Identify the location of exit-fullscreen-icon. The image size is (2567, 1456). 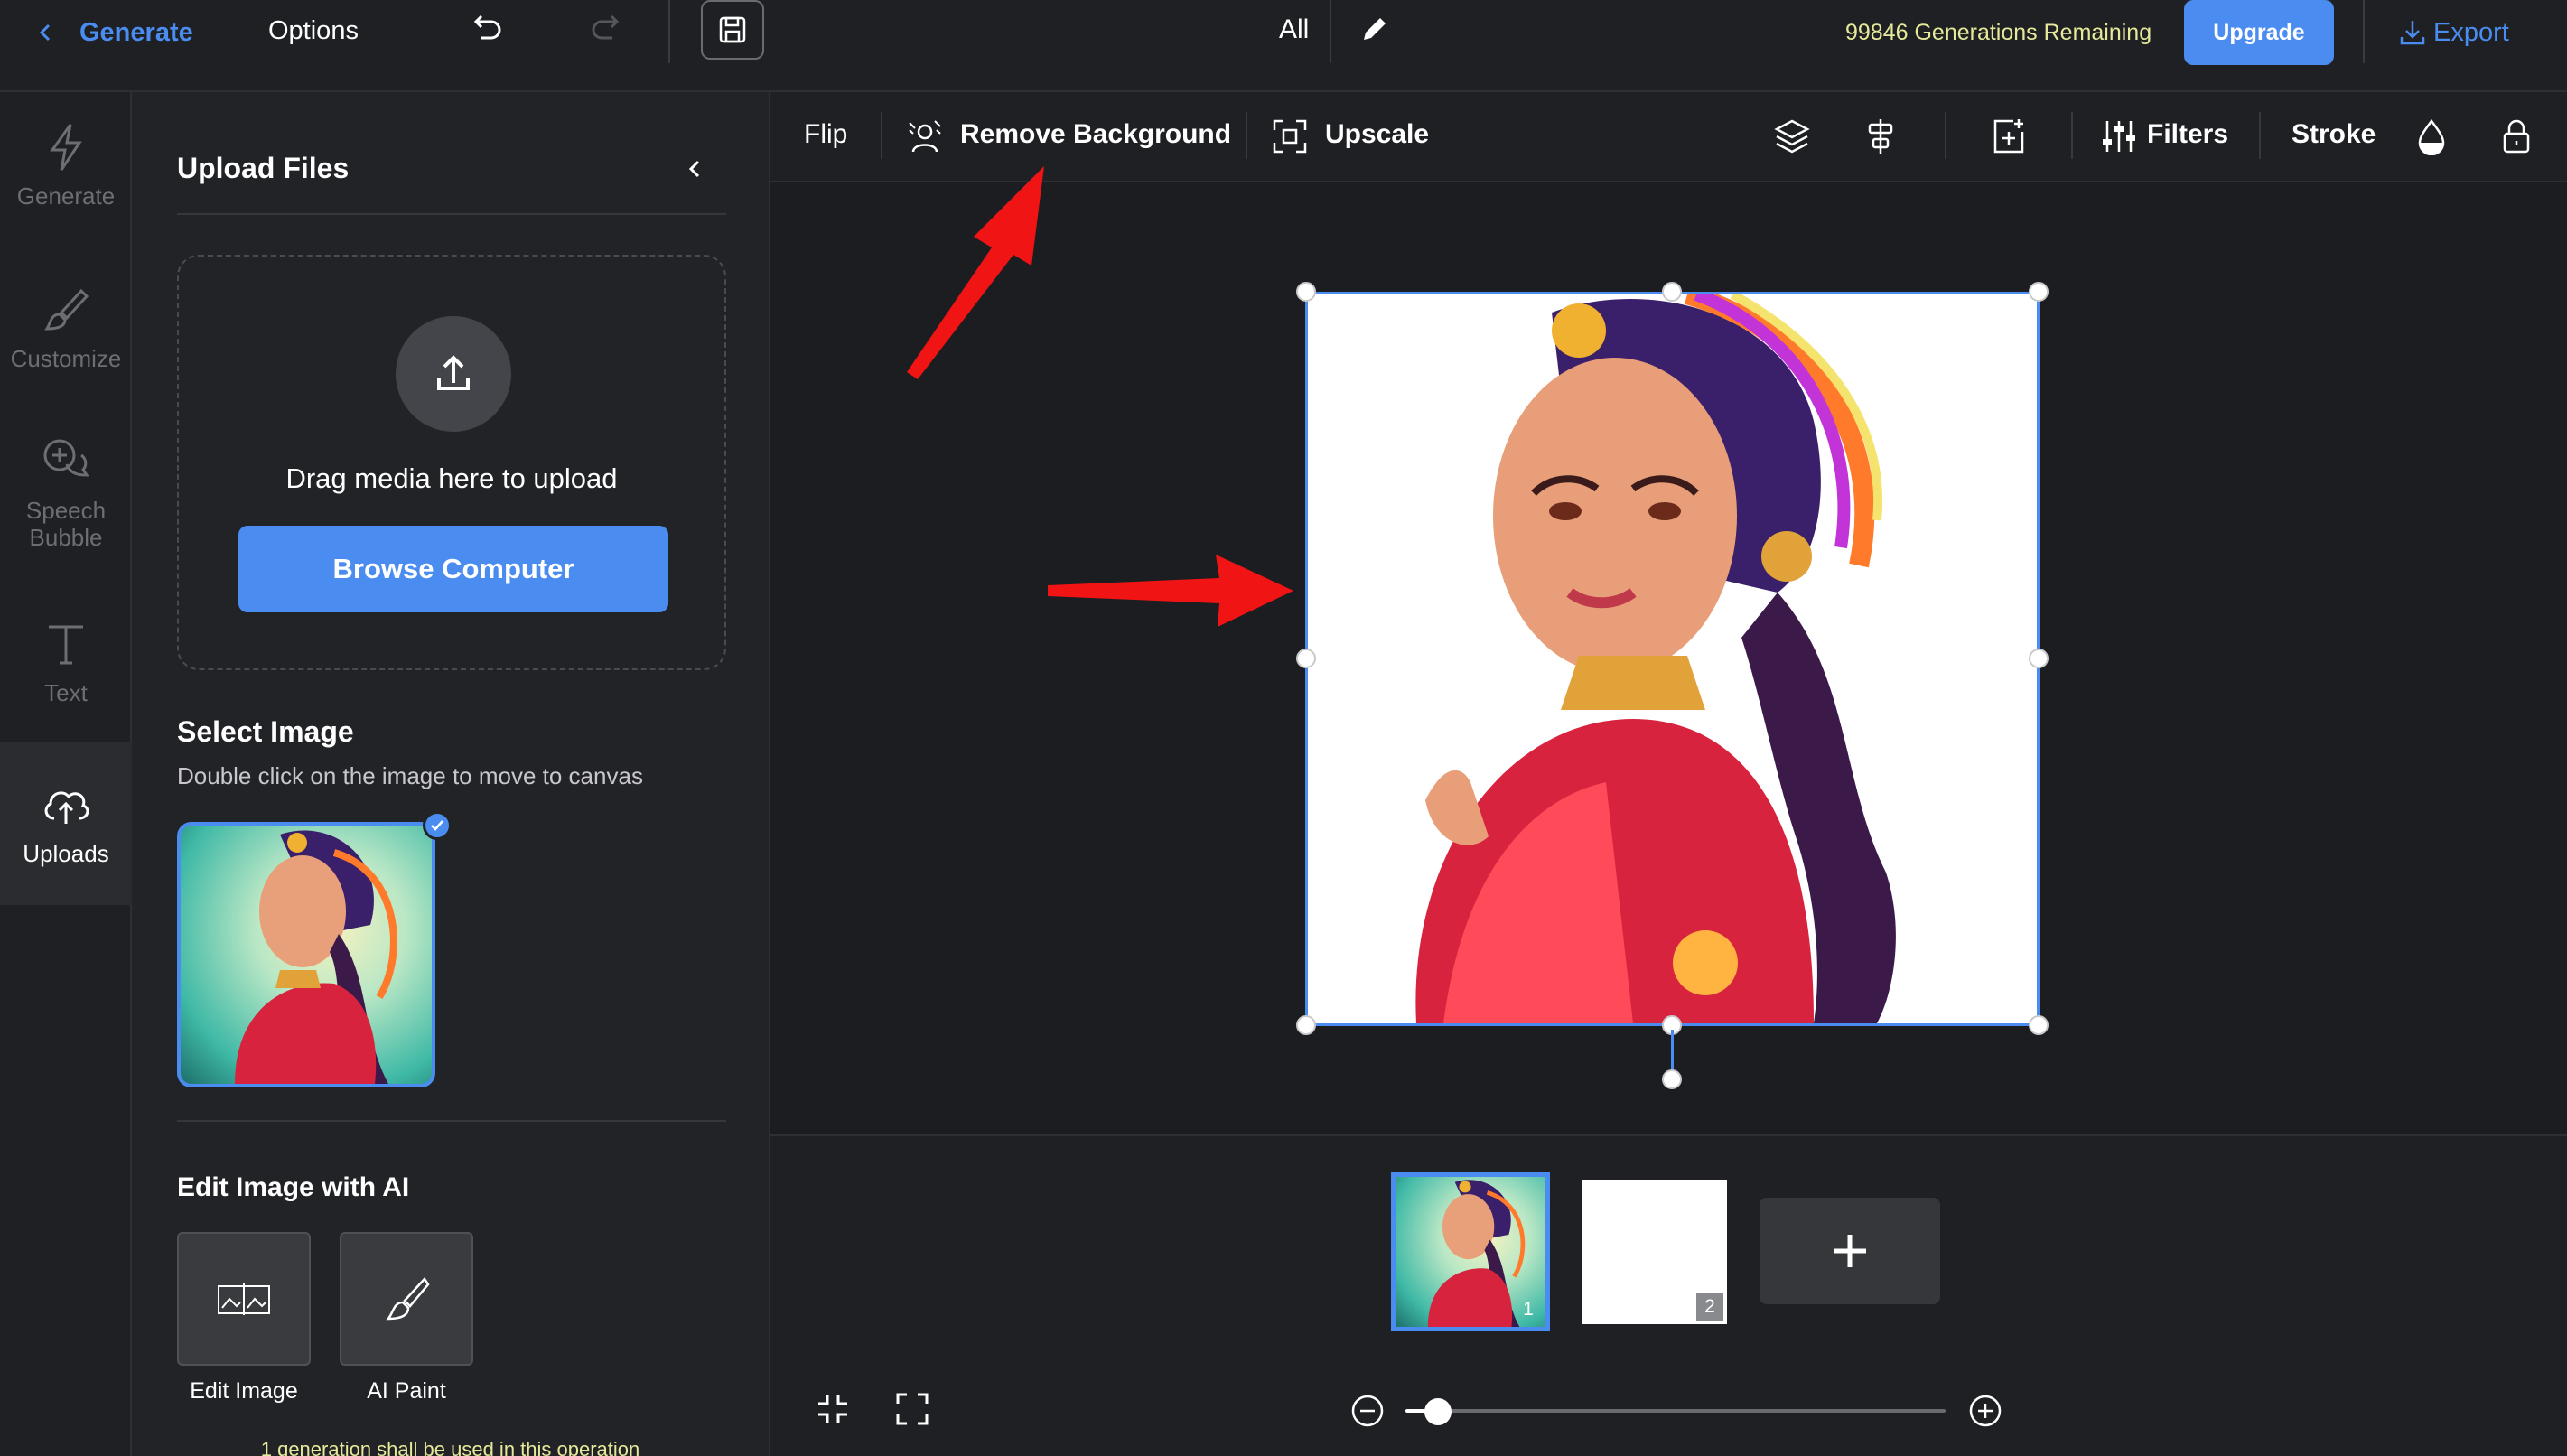
(833, 1409).